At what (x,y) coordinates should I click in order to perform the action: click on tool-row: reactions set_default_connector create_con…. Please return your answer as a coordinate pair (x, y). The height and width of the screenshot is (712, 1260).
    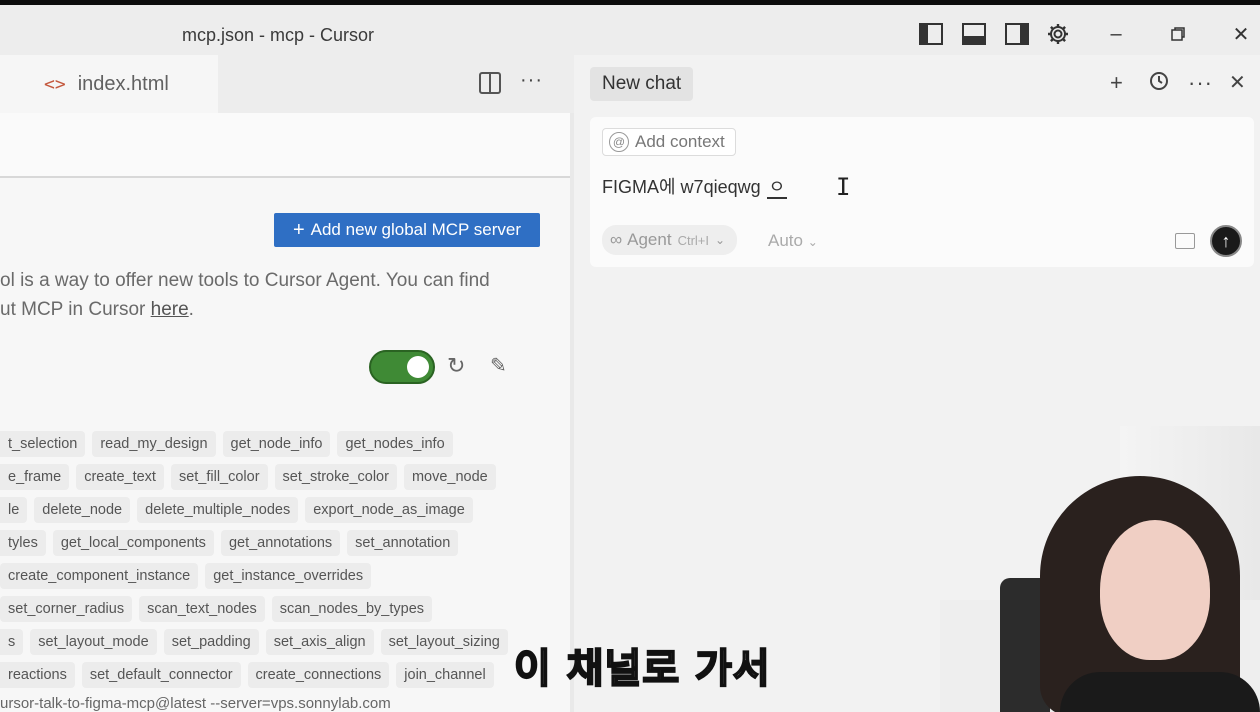
    Looking at the image, I should click on (250, 675).